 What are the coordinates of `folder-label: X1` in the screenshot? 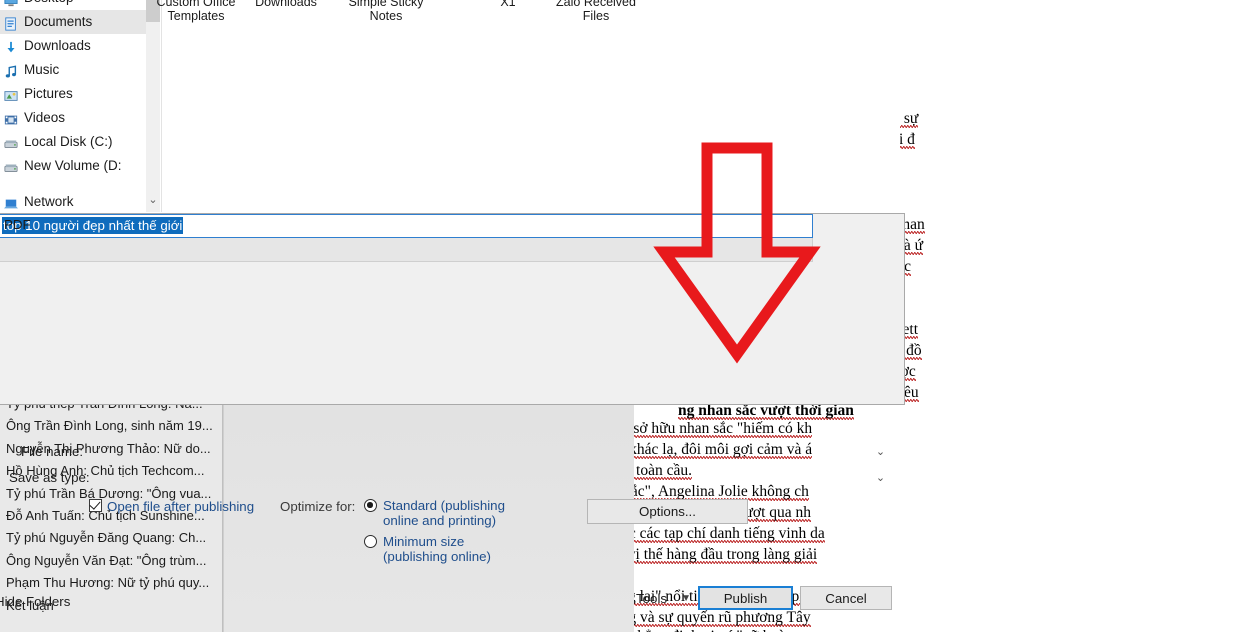 It's located at (508, 4).